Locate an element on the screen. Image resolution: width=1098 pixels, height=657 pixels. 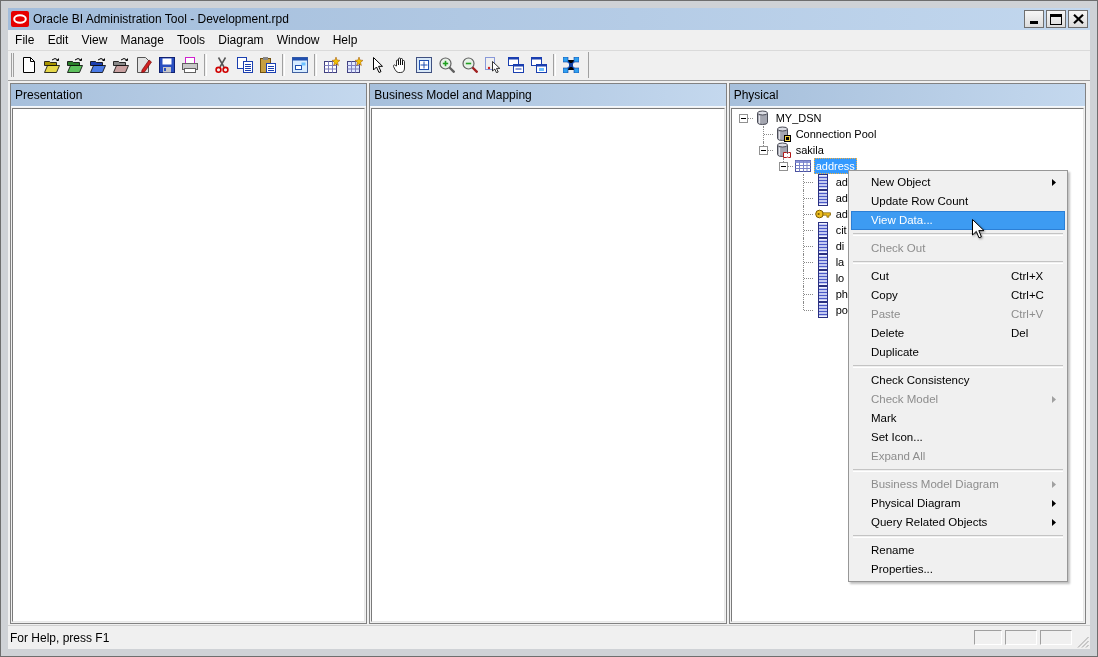
tree-item: sakila is located at coordinates (809, 150).